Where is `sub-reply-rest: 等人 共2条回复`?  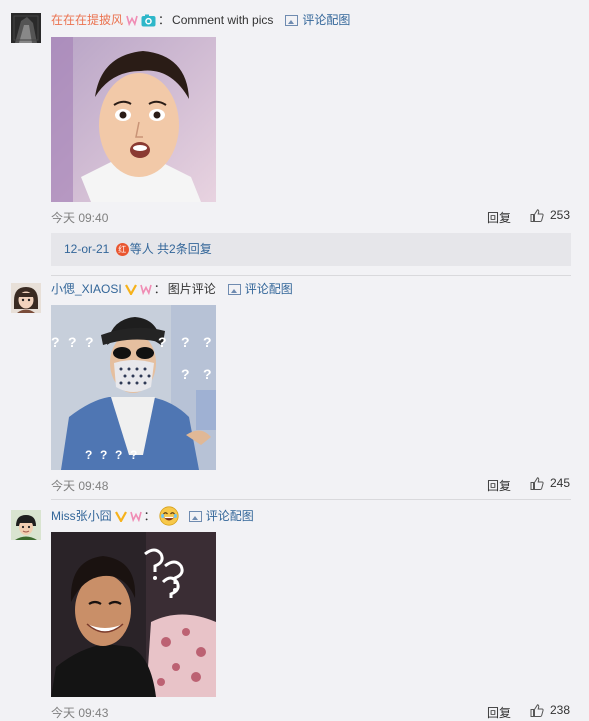 sub-reply-rest: 等人 共2条回复 is located at coordinates (170, 249).